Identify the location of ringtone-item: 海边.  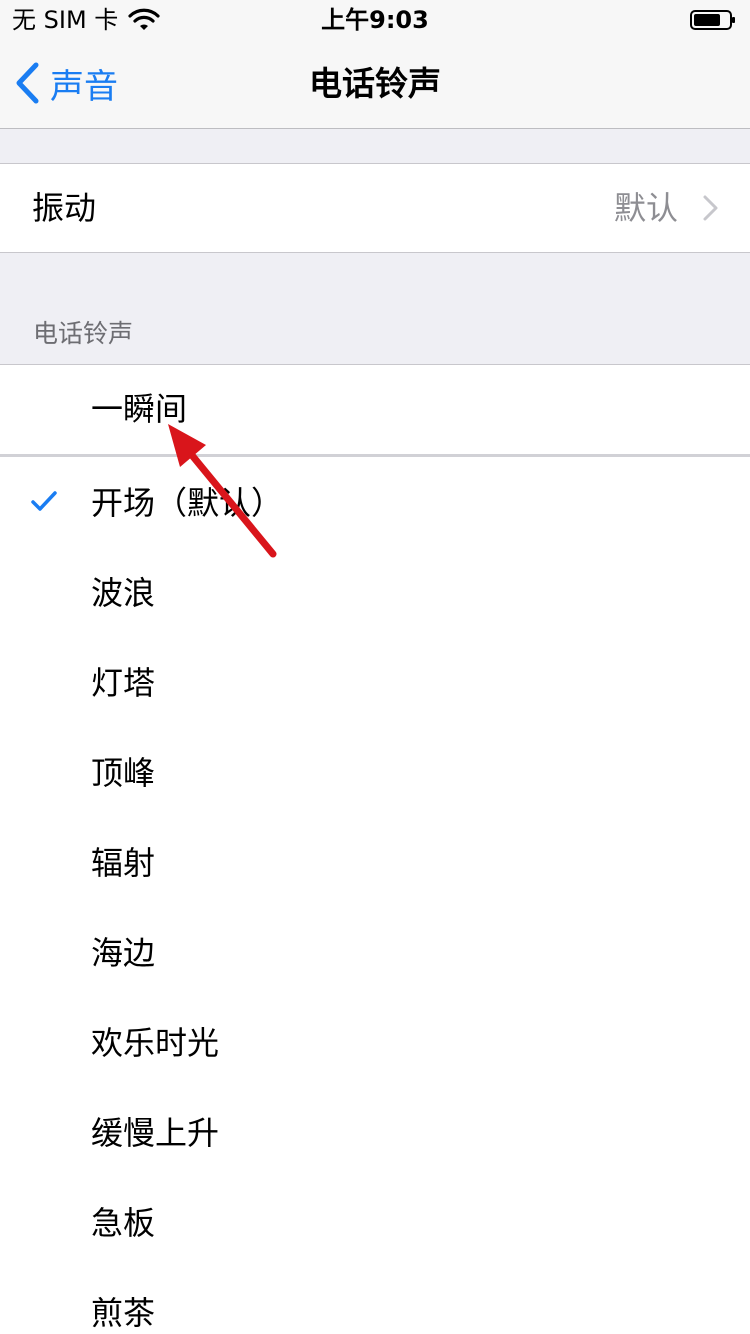
(375, 952).